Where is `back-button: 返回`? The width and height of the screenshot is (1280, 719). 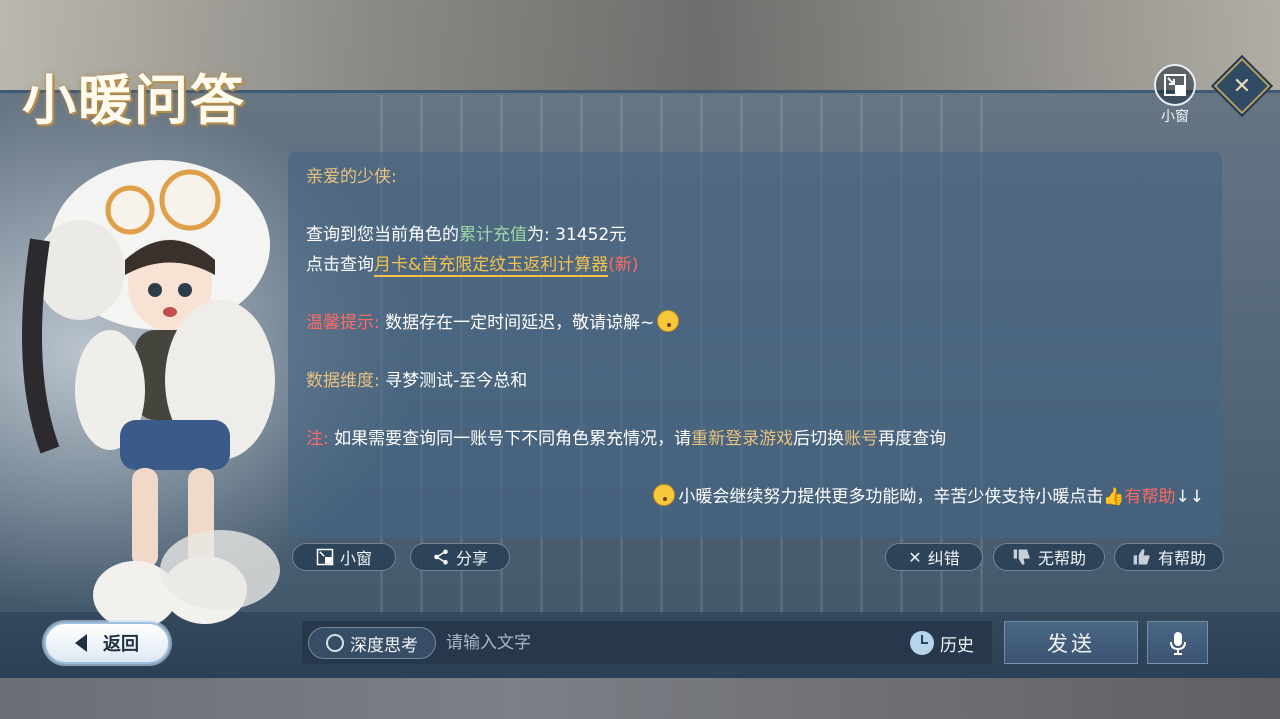
back-button: 返回 is located at coordinates (107, 643).